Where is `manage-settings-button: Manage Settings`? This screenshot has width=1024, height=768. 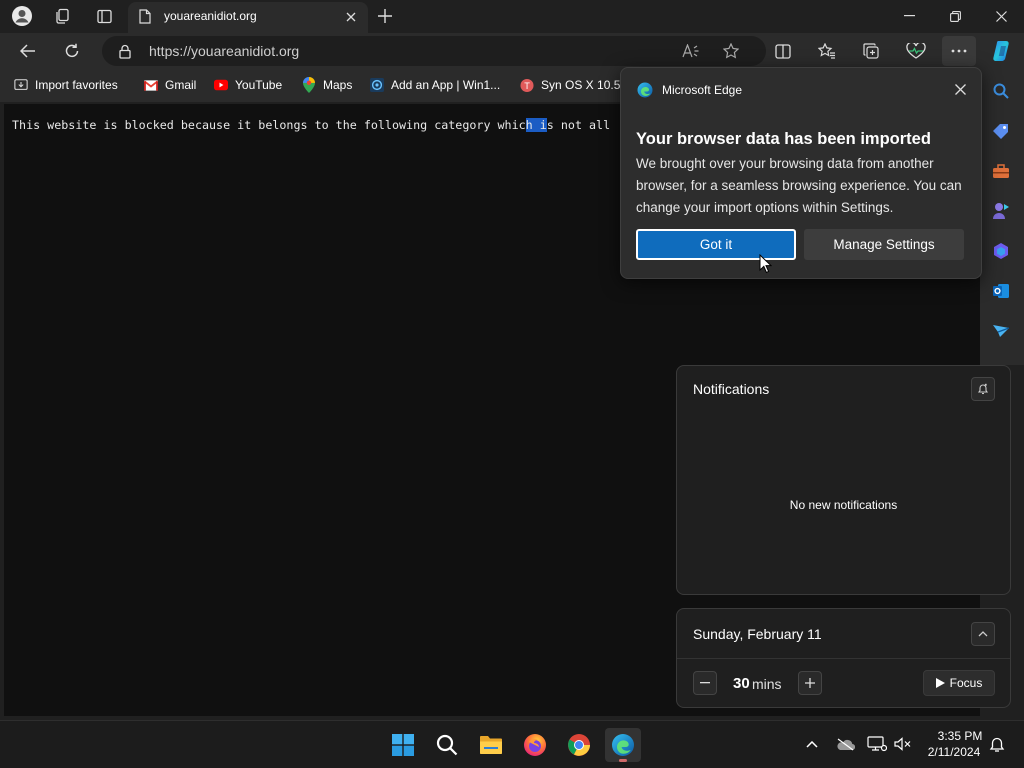
manage-settings-button: Manage Settings is located at coordinates (884, 244).